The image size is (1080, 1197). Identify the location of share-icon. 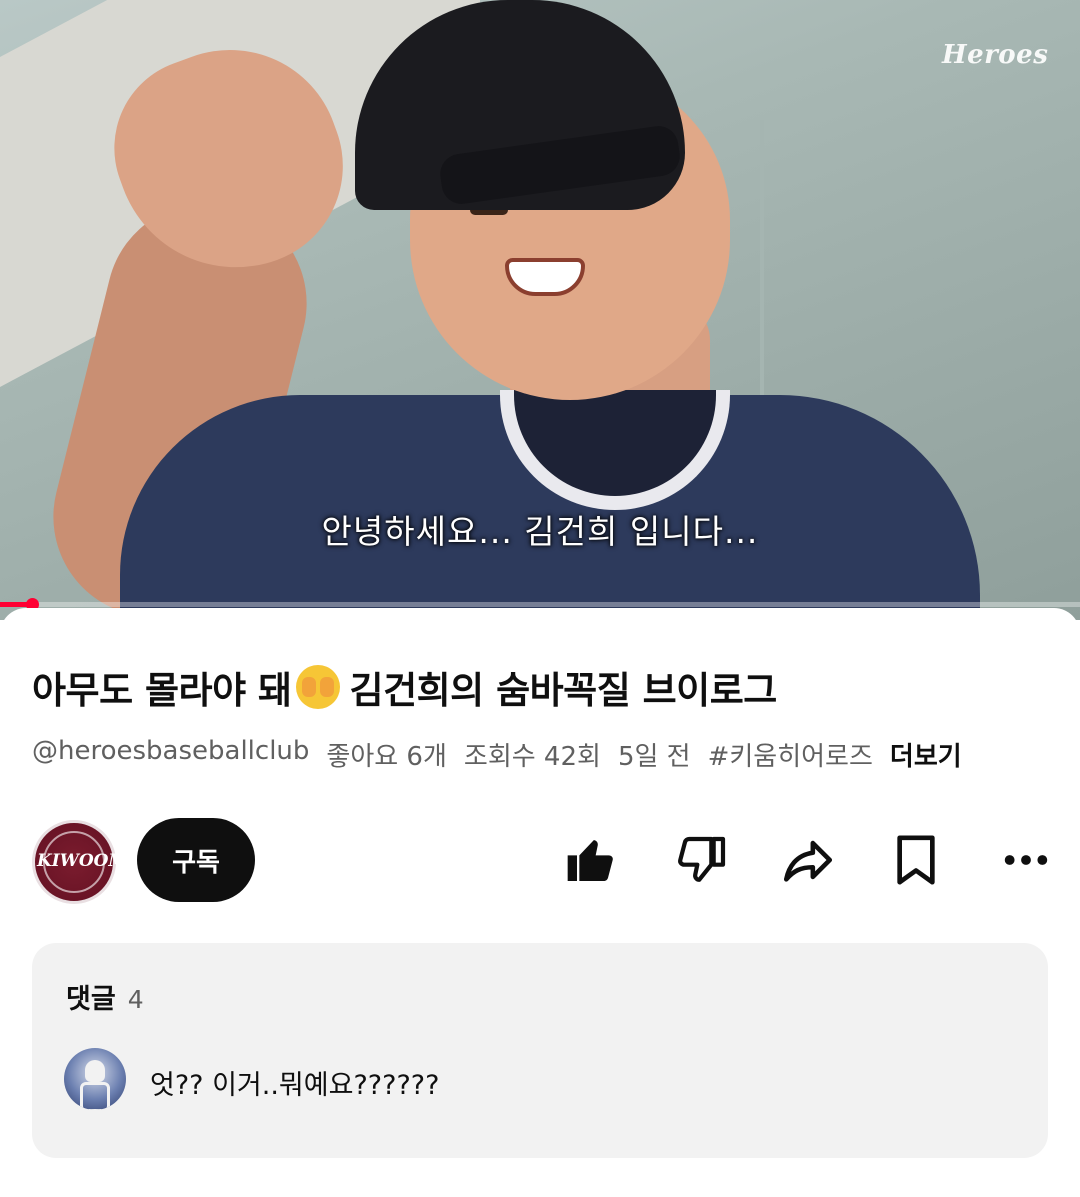
(808, 861).